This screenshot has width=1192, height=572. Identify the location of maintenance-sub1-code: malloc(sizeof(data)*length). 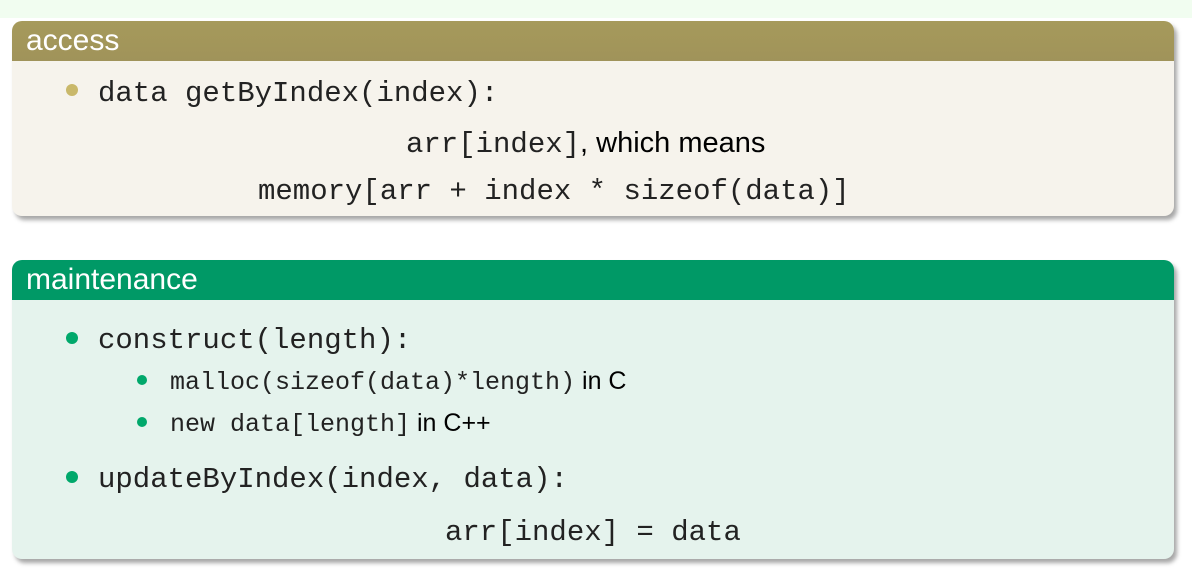
(373, 382).